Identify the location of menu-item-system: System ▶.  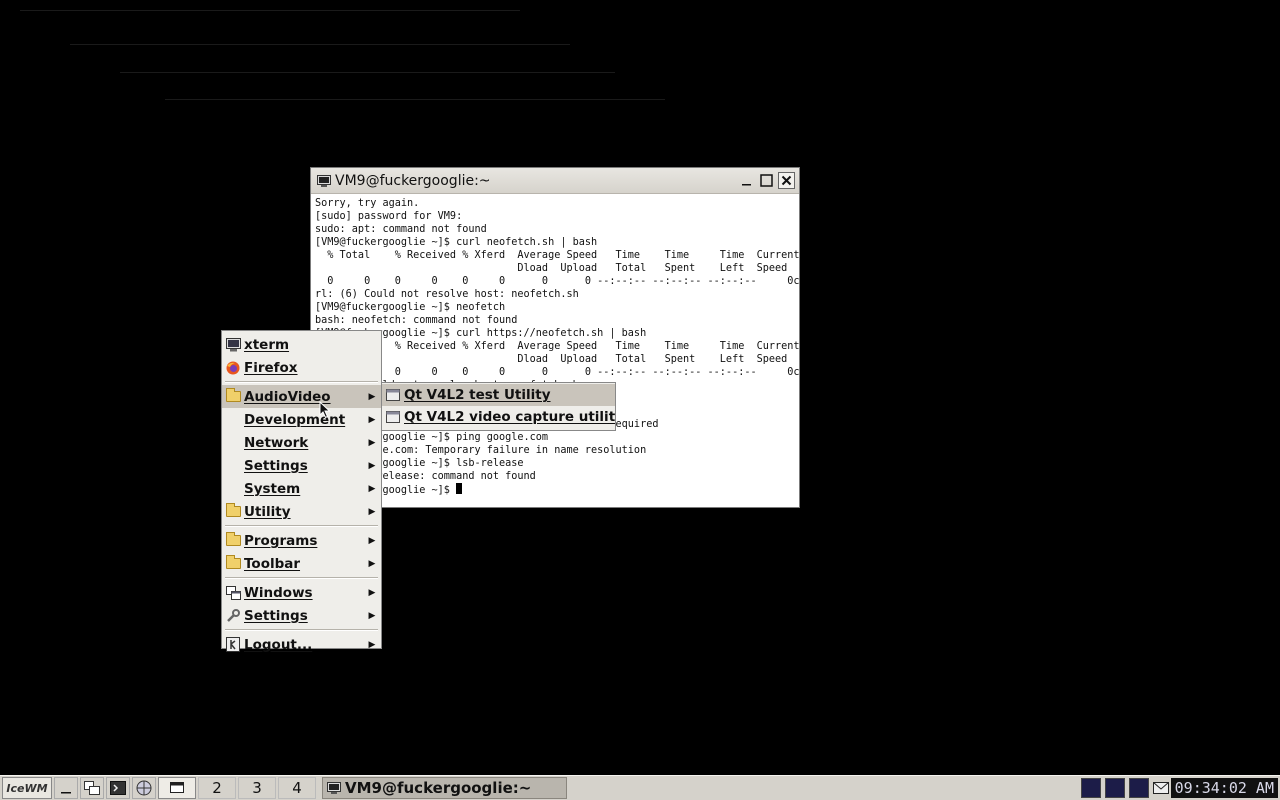
(301, 488).